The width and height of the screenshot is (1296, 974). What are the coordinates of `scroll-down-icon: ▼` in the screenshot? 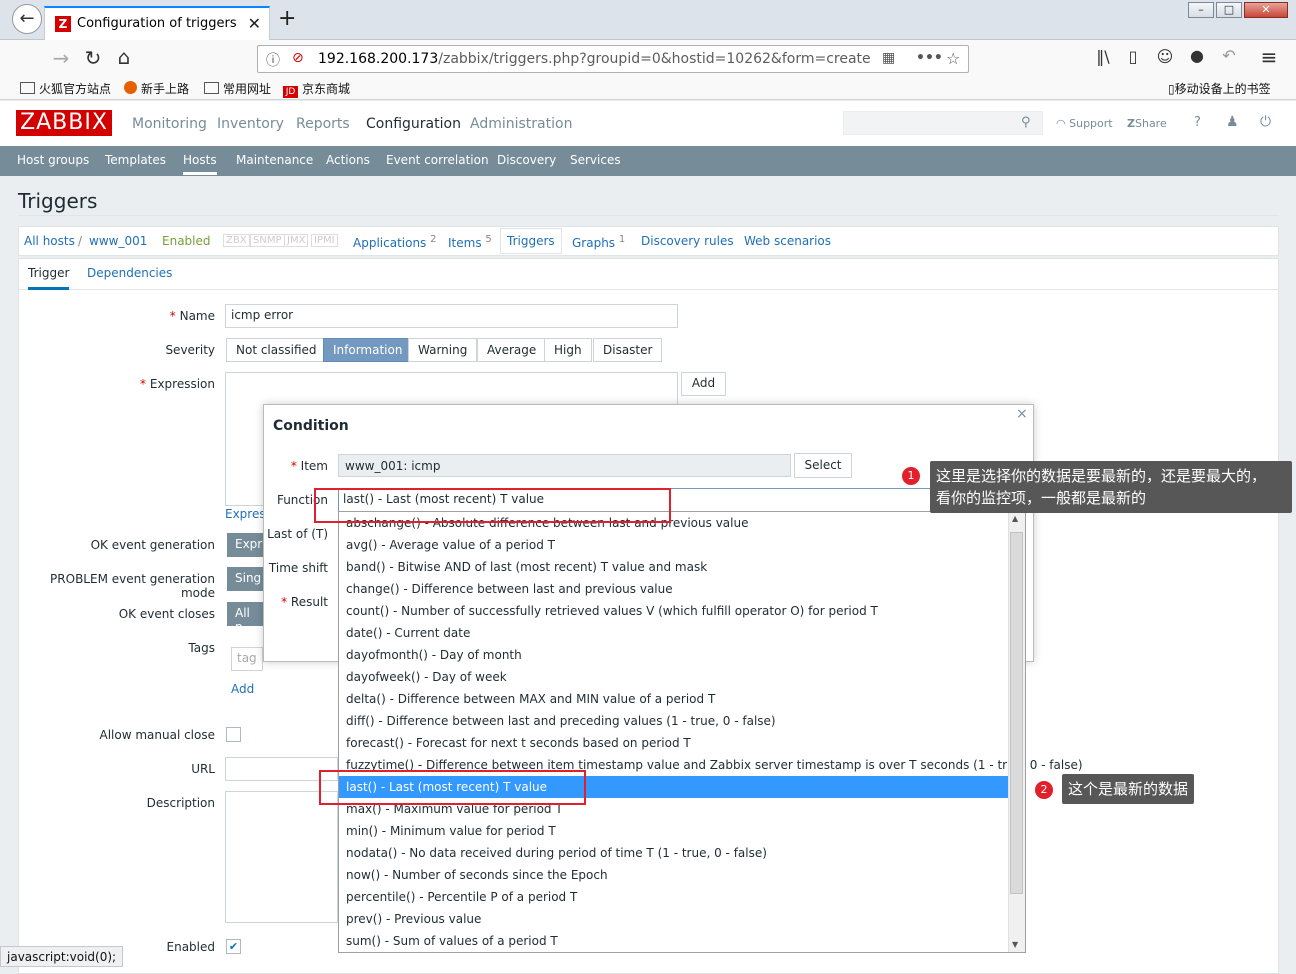 It's located at (1015, 944).